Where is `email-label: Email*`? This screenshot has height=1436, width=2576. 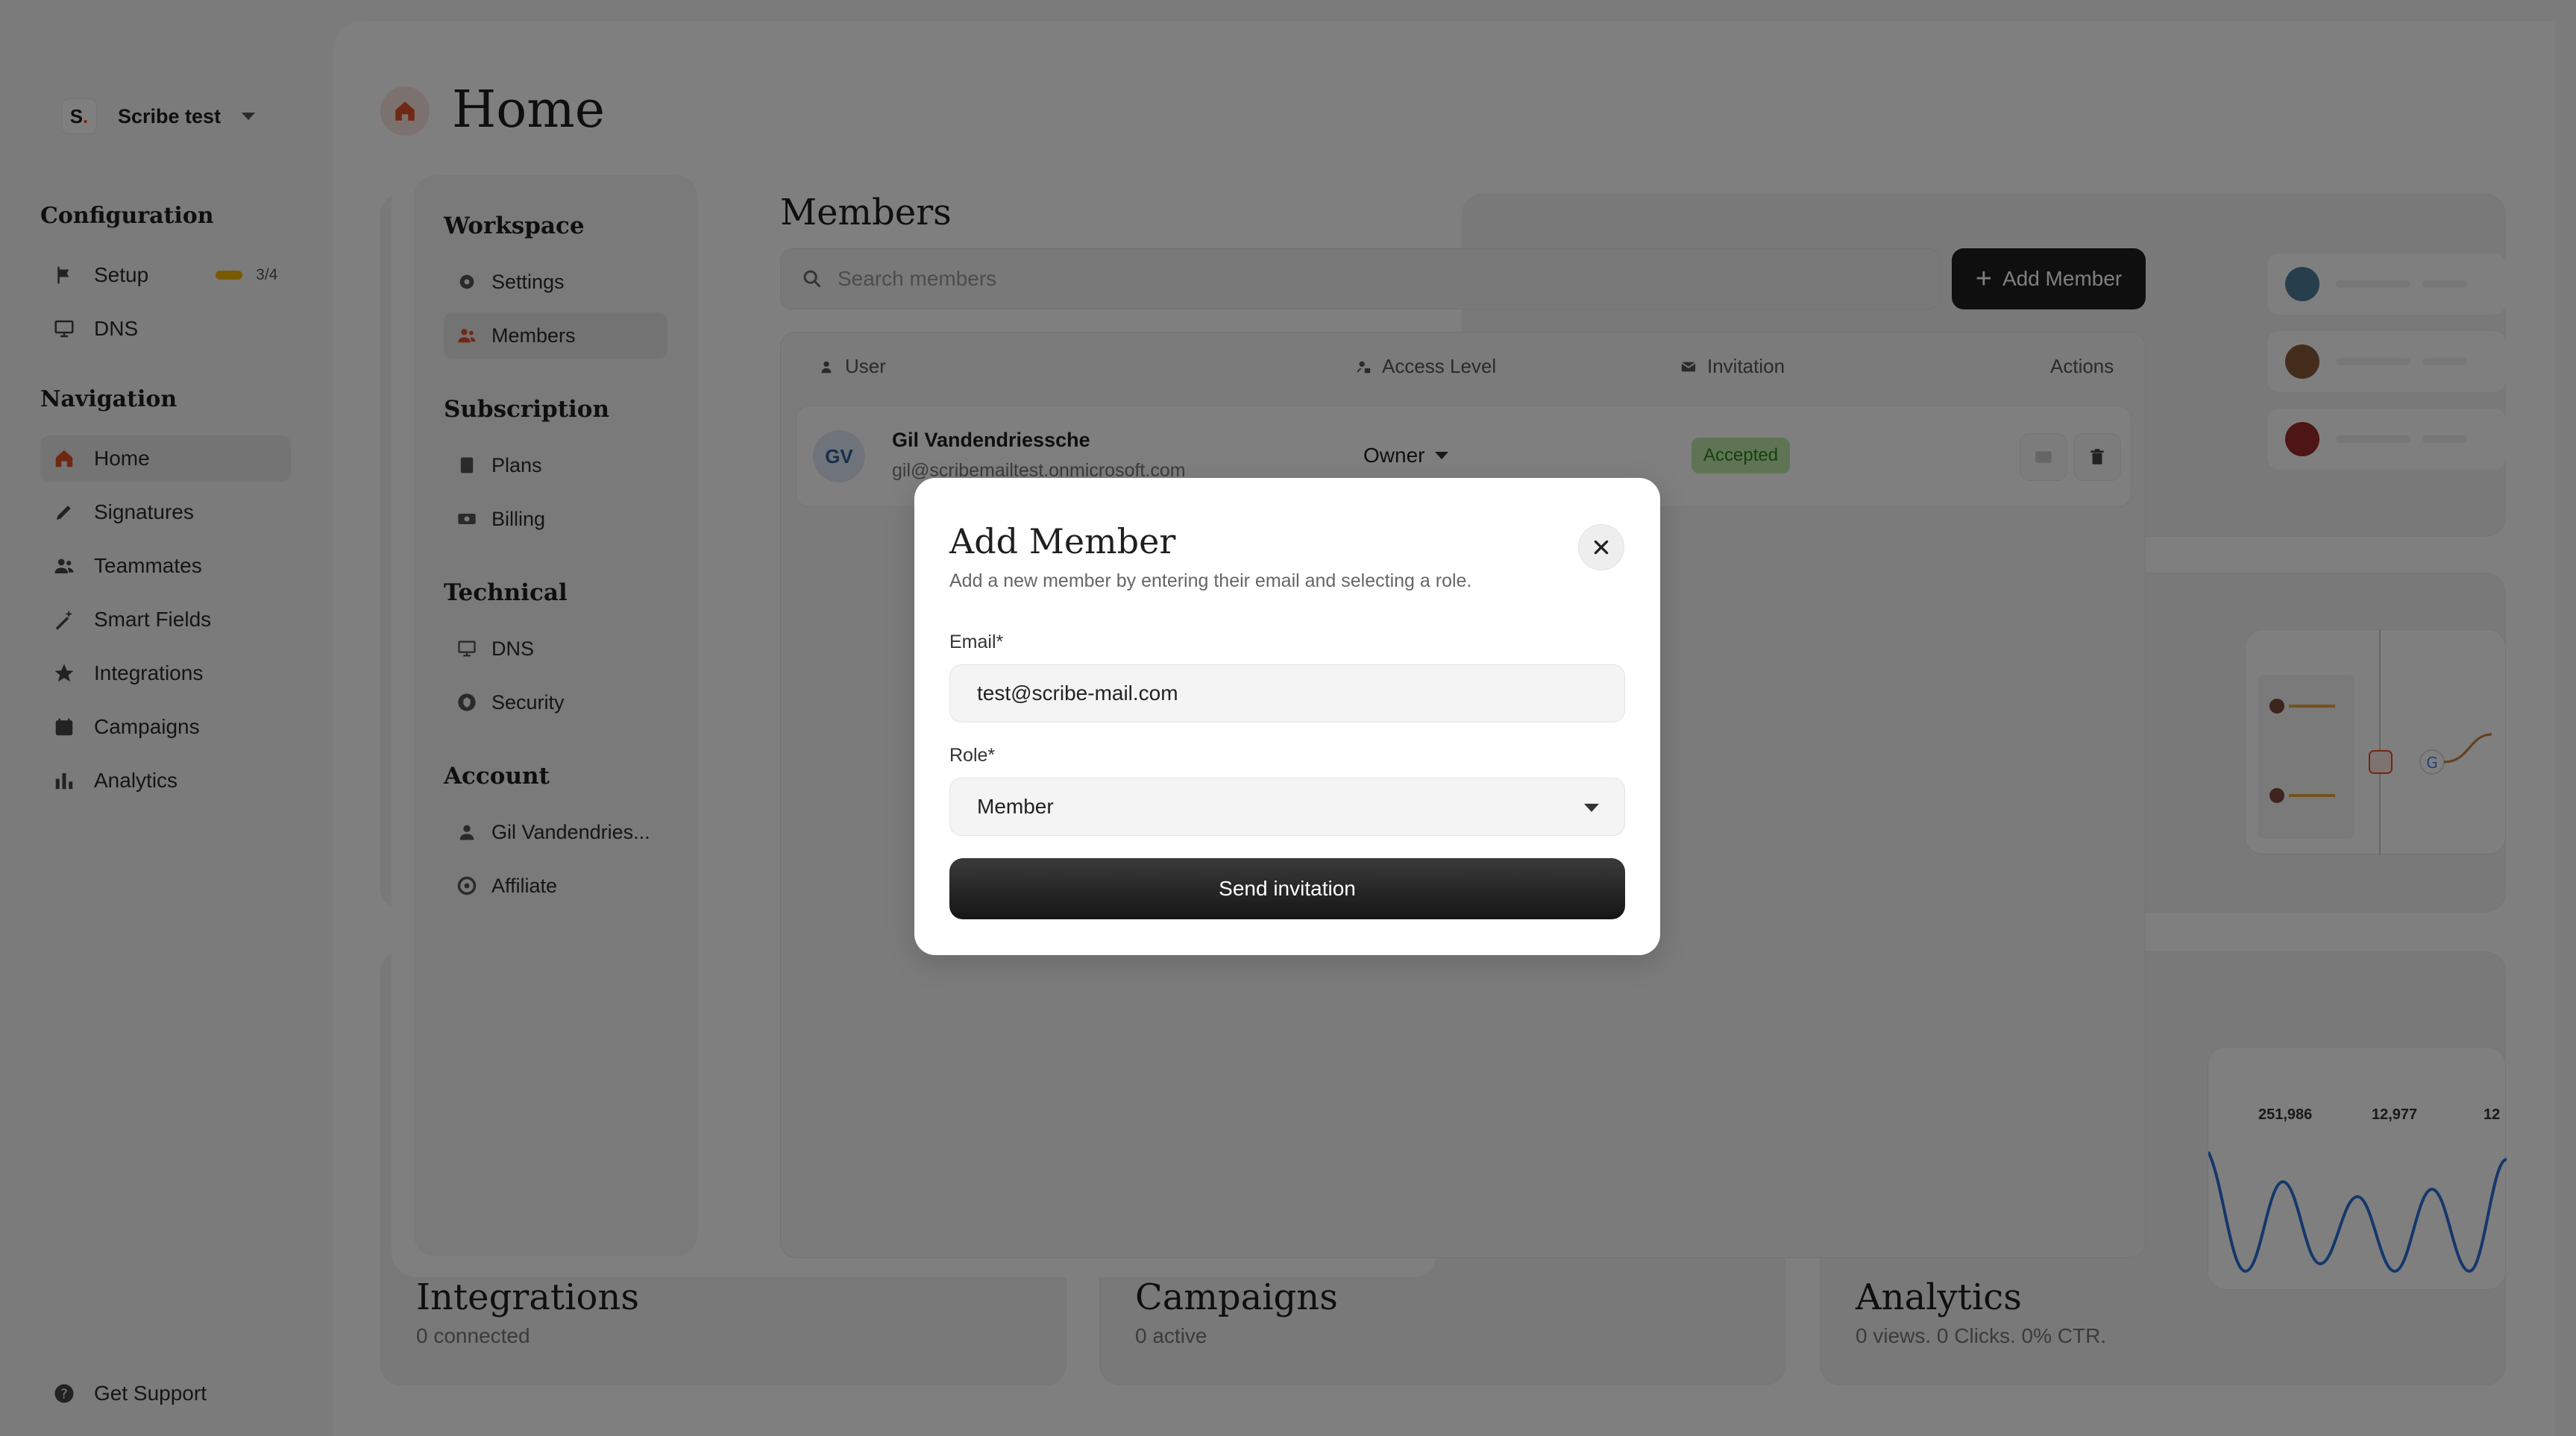
email-label: Email* is located at coordinates (977, 642).